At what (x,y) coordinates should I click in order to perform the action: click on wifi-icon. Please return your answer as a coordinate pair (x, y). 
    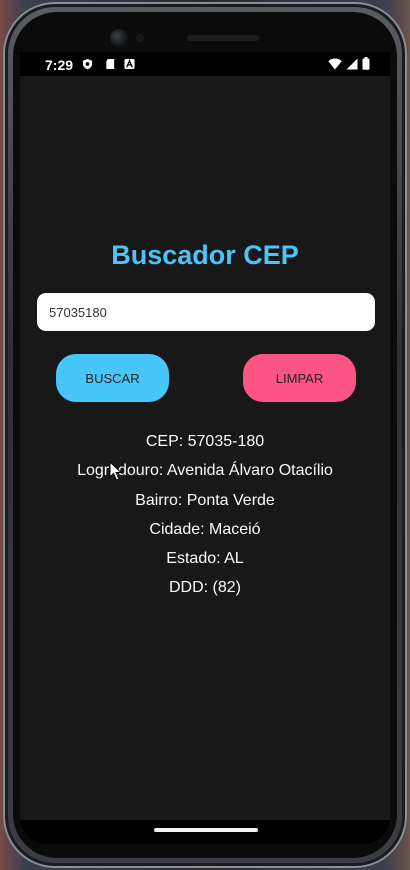
    Looking at the image, I should click on (335, 64).